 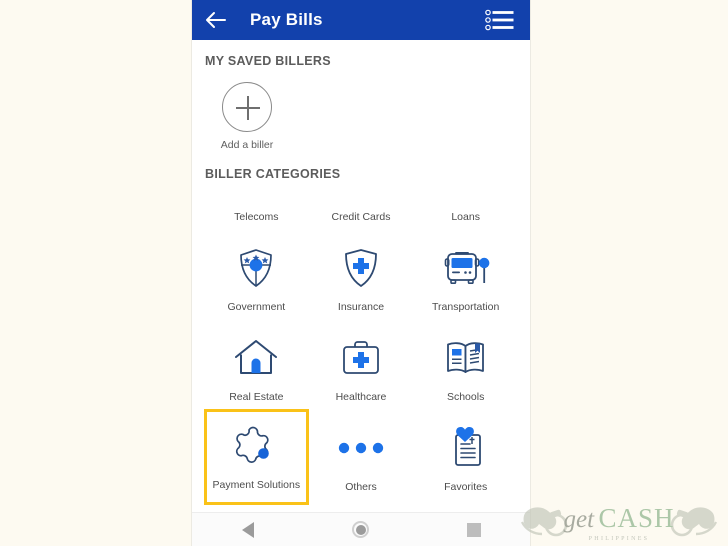 What do you see at coordinates (256, 485) in the screenshot?
I see `category-label: Payment Solutions` at bounding box center [256, 485].